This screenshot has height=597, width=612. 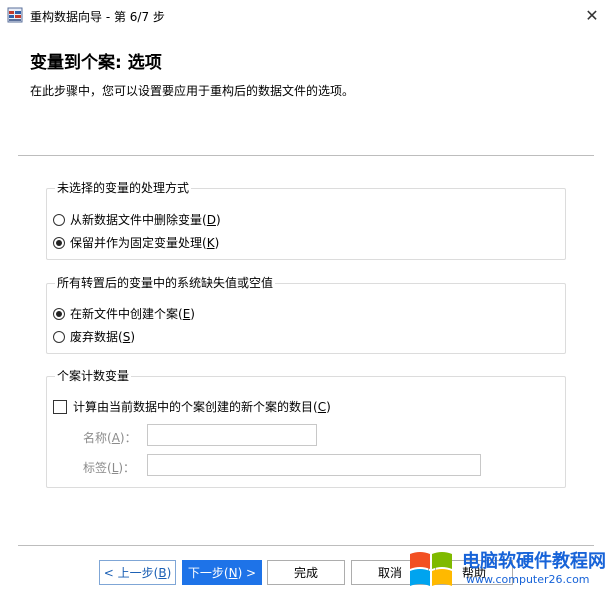 I want to click on header-divider, so click(x=306, y=155).